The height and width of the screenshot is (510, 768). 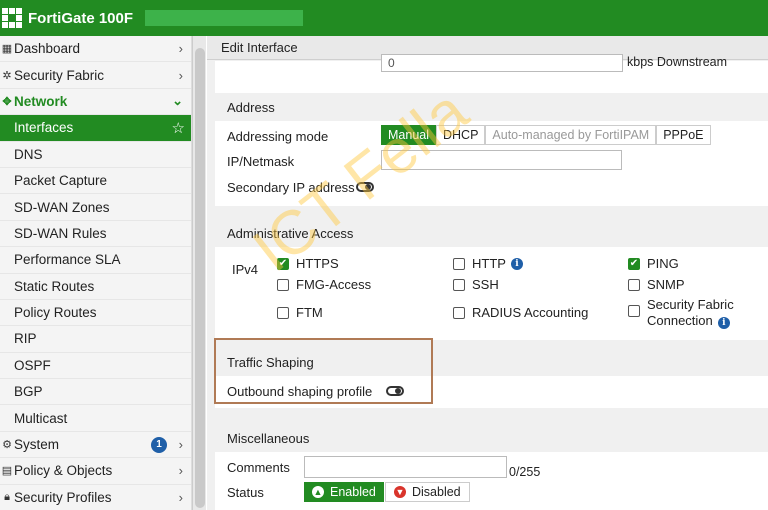 I want to click on checkbox-label: SSH, so click(x=485, y=284).